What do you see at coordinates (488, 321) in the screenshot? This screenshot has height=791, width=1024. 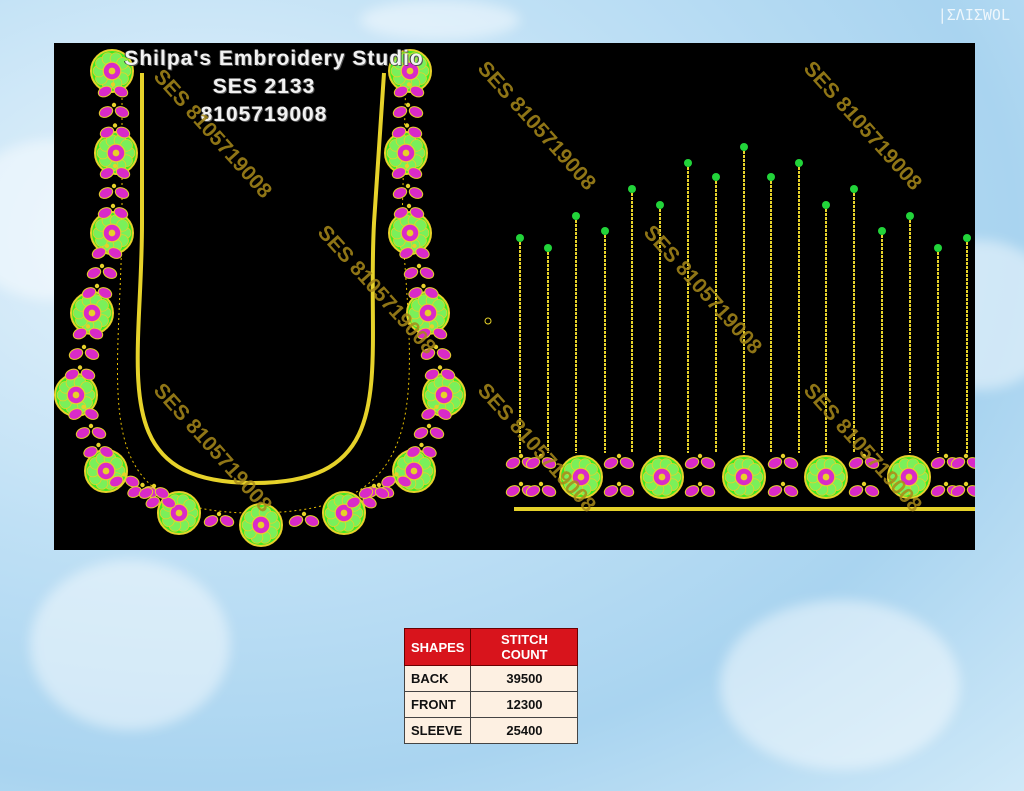 I see `center-mark` at bounding box center [488, 321].